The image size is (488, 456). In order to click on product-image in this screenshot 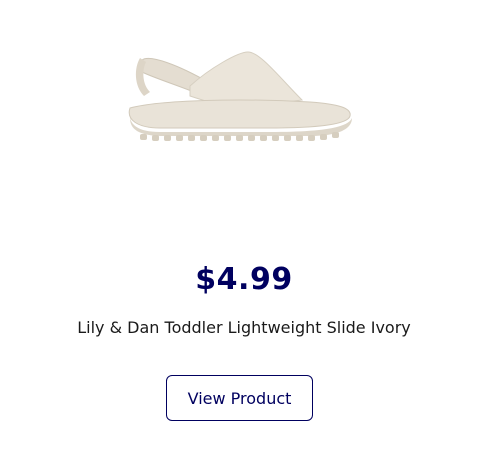, I will do `click(244, 98)`.